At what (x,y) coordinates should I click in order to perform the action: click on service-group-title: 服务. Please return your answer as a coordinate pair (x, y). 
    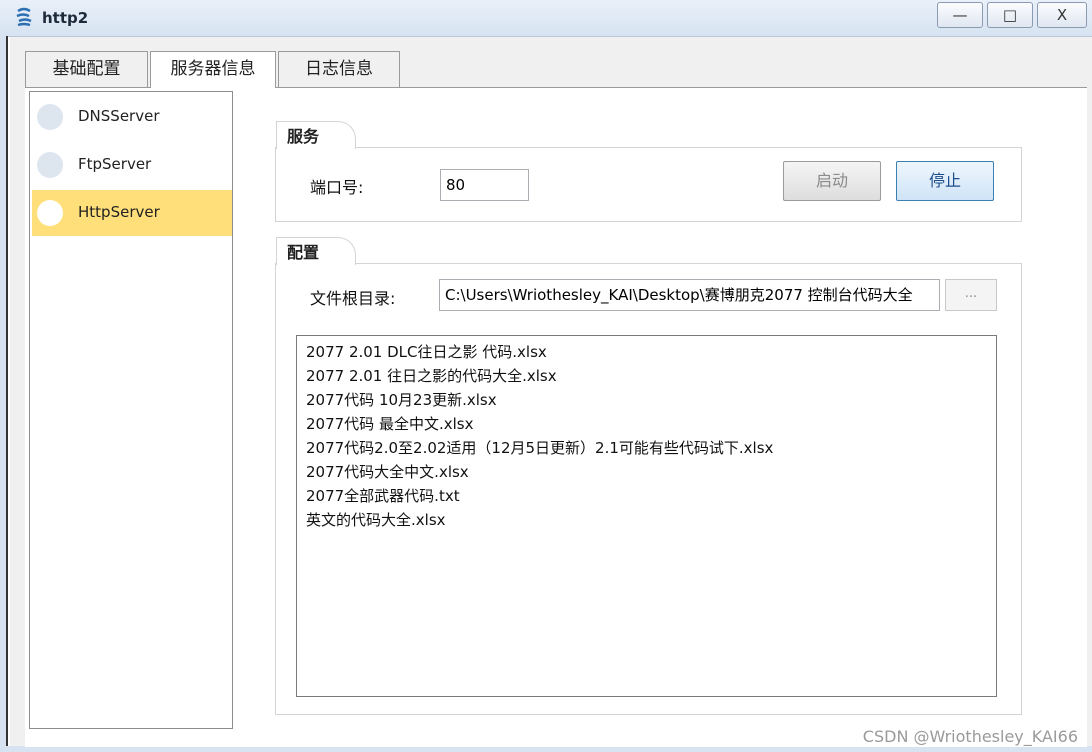
    Looking at the image, I should click on (316, 135).